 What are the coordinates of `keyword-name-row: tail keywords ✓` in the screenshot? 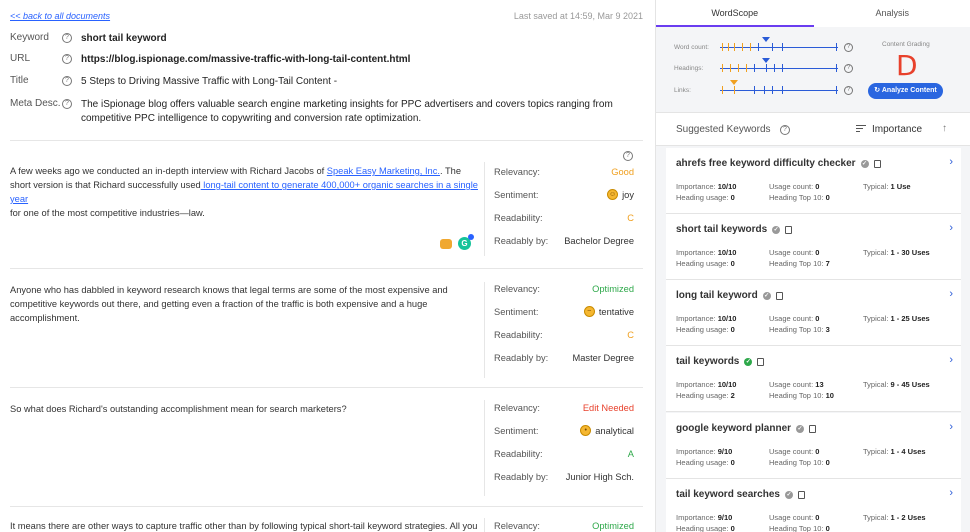 It's located at (720, 361).